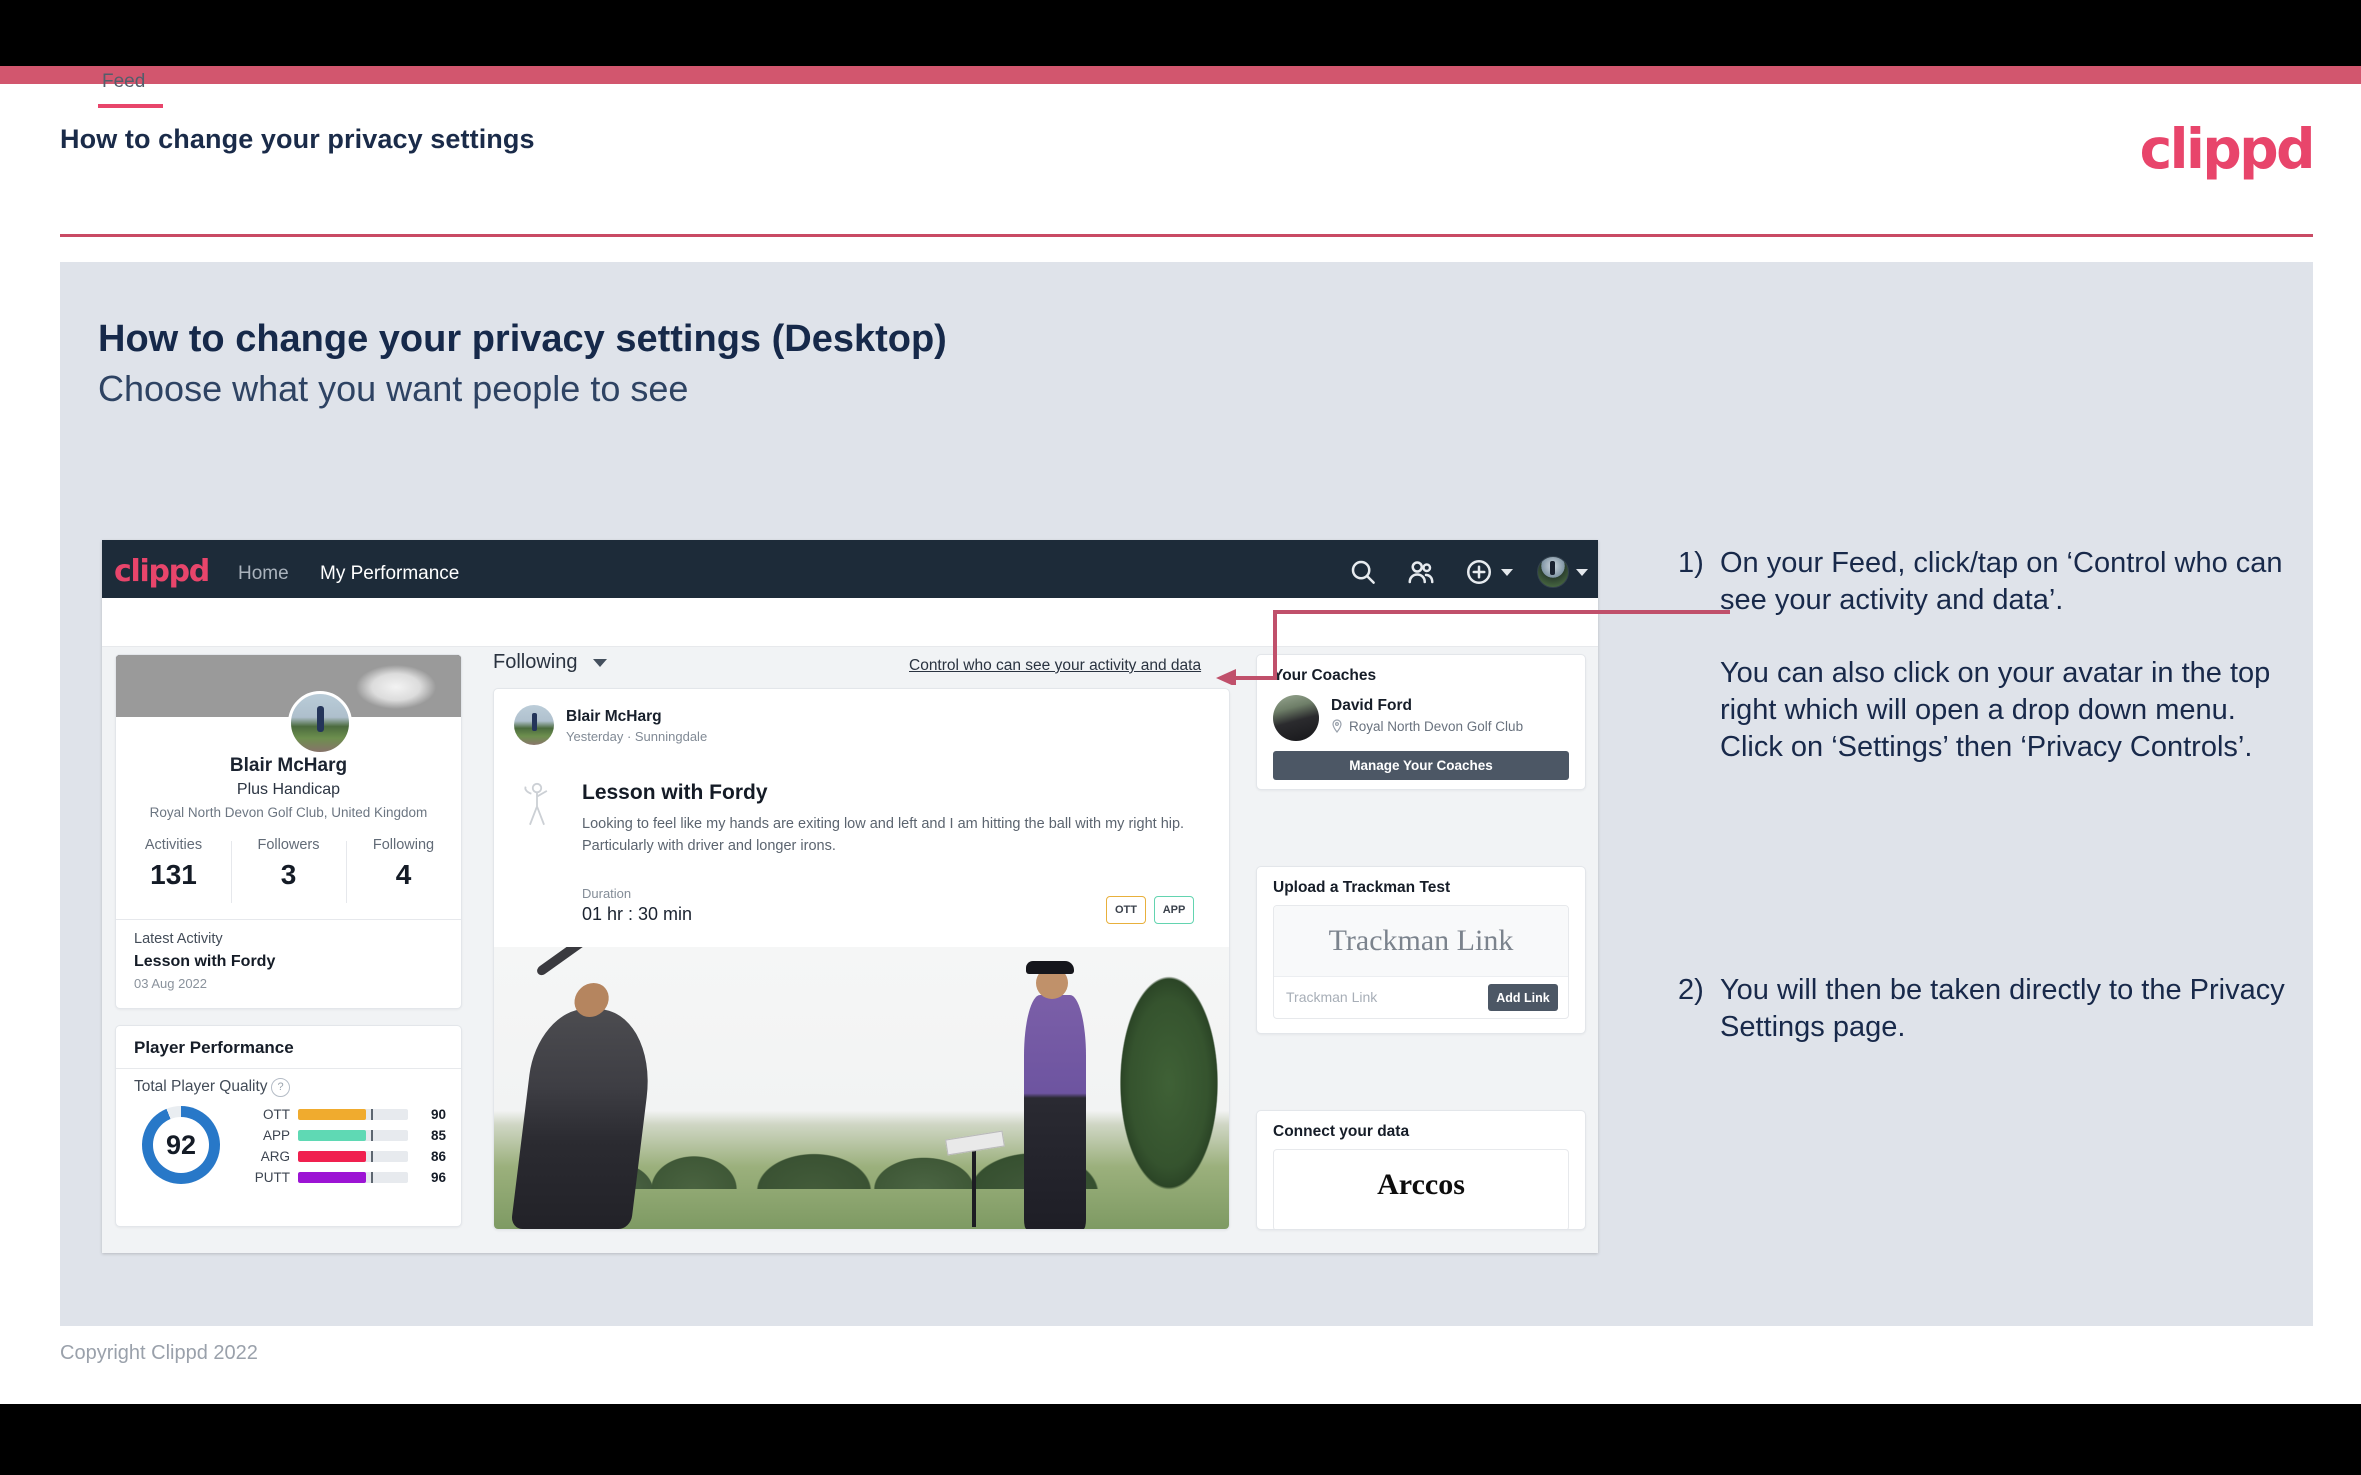 Image resolution: width=2361 pixels, height=1475 pixels. I want to click on post-meta: Yesterday · Sunningdale, so click(637, 736).